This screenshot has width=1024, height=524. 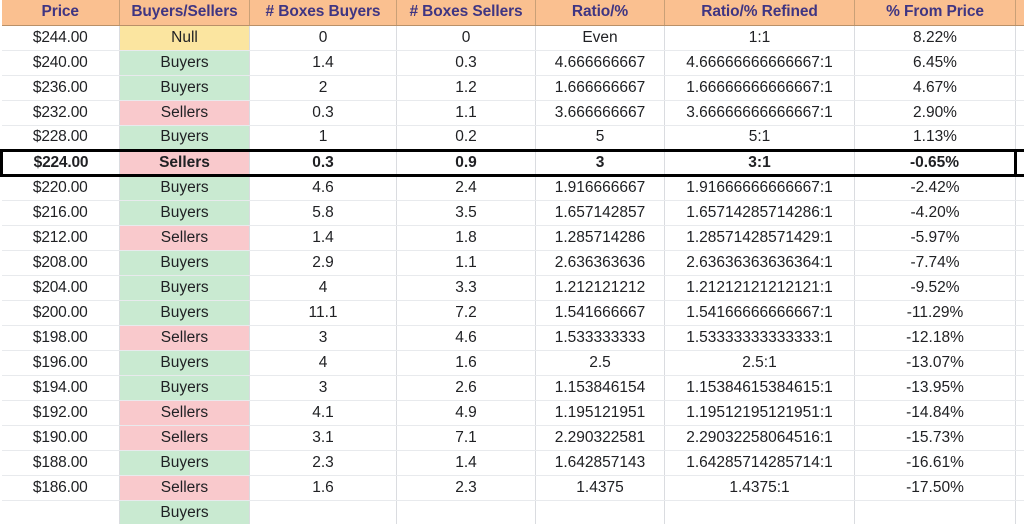 I want to click on cell-boxes-sellers: 1.4, so click(x=466, y=463).